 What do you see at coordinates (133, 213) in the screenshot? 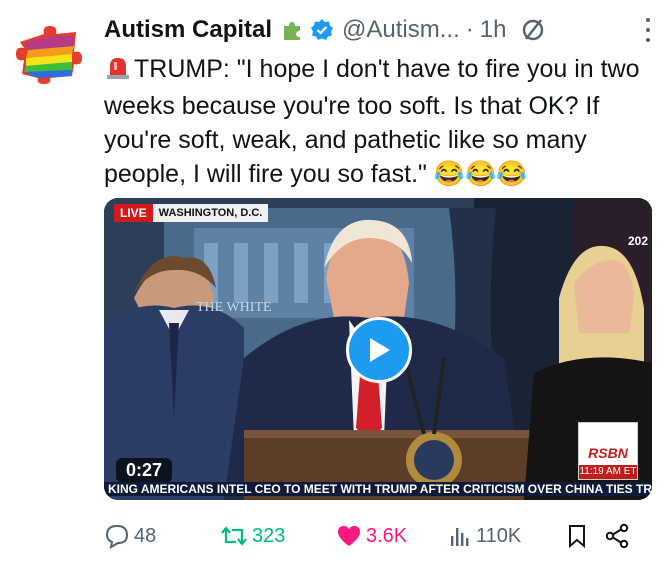
I see `live-label: LIVE` at bounding box center [133, 213].